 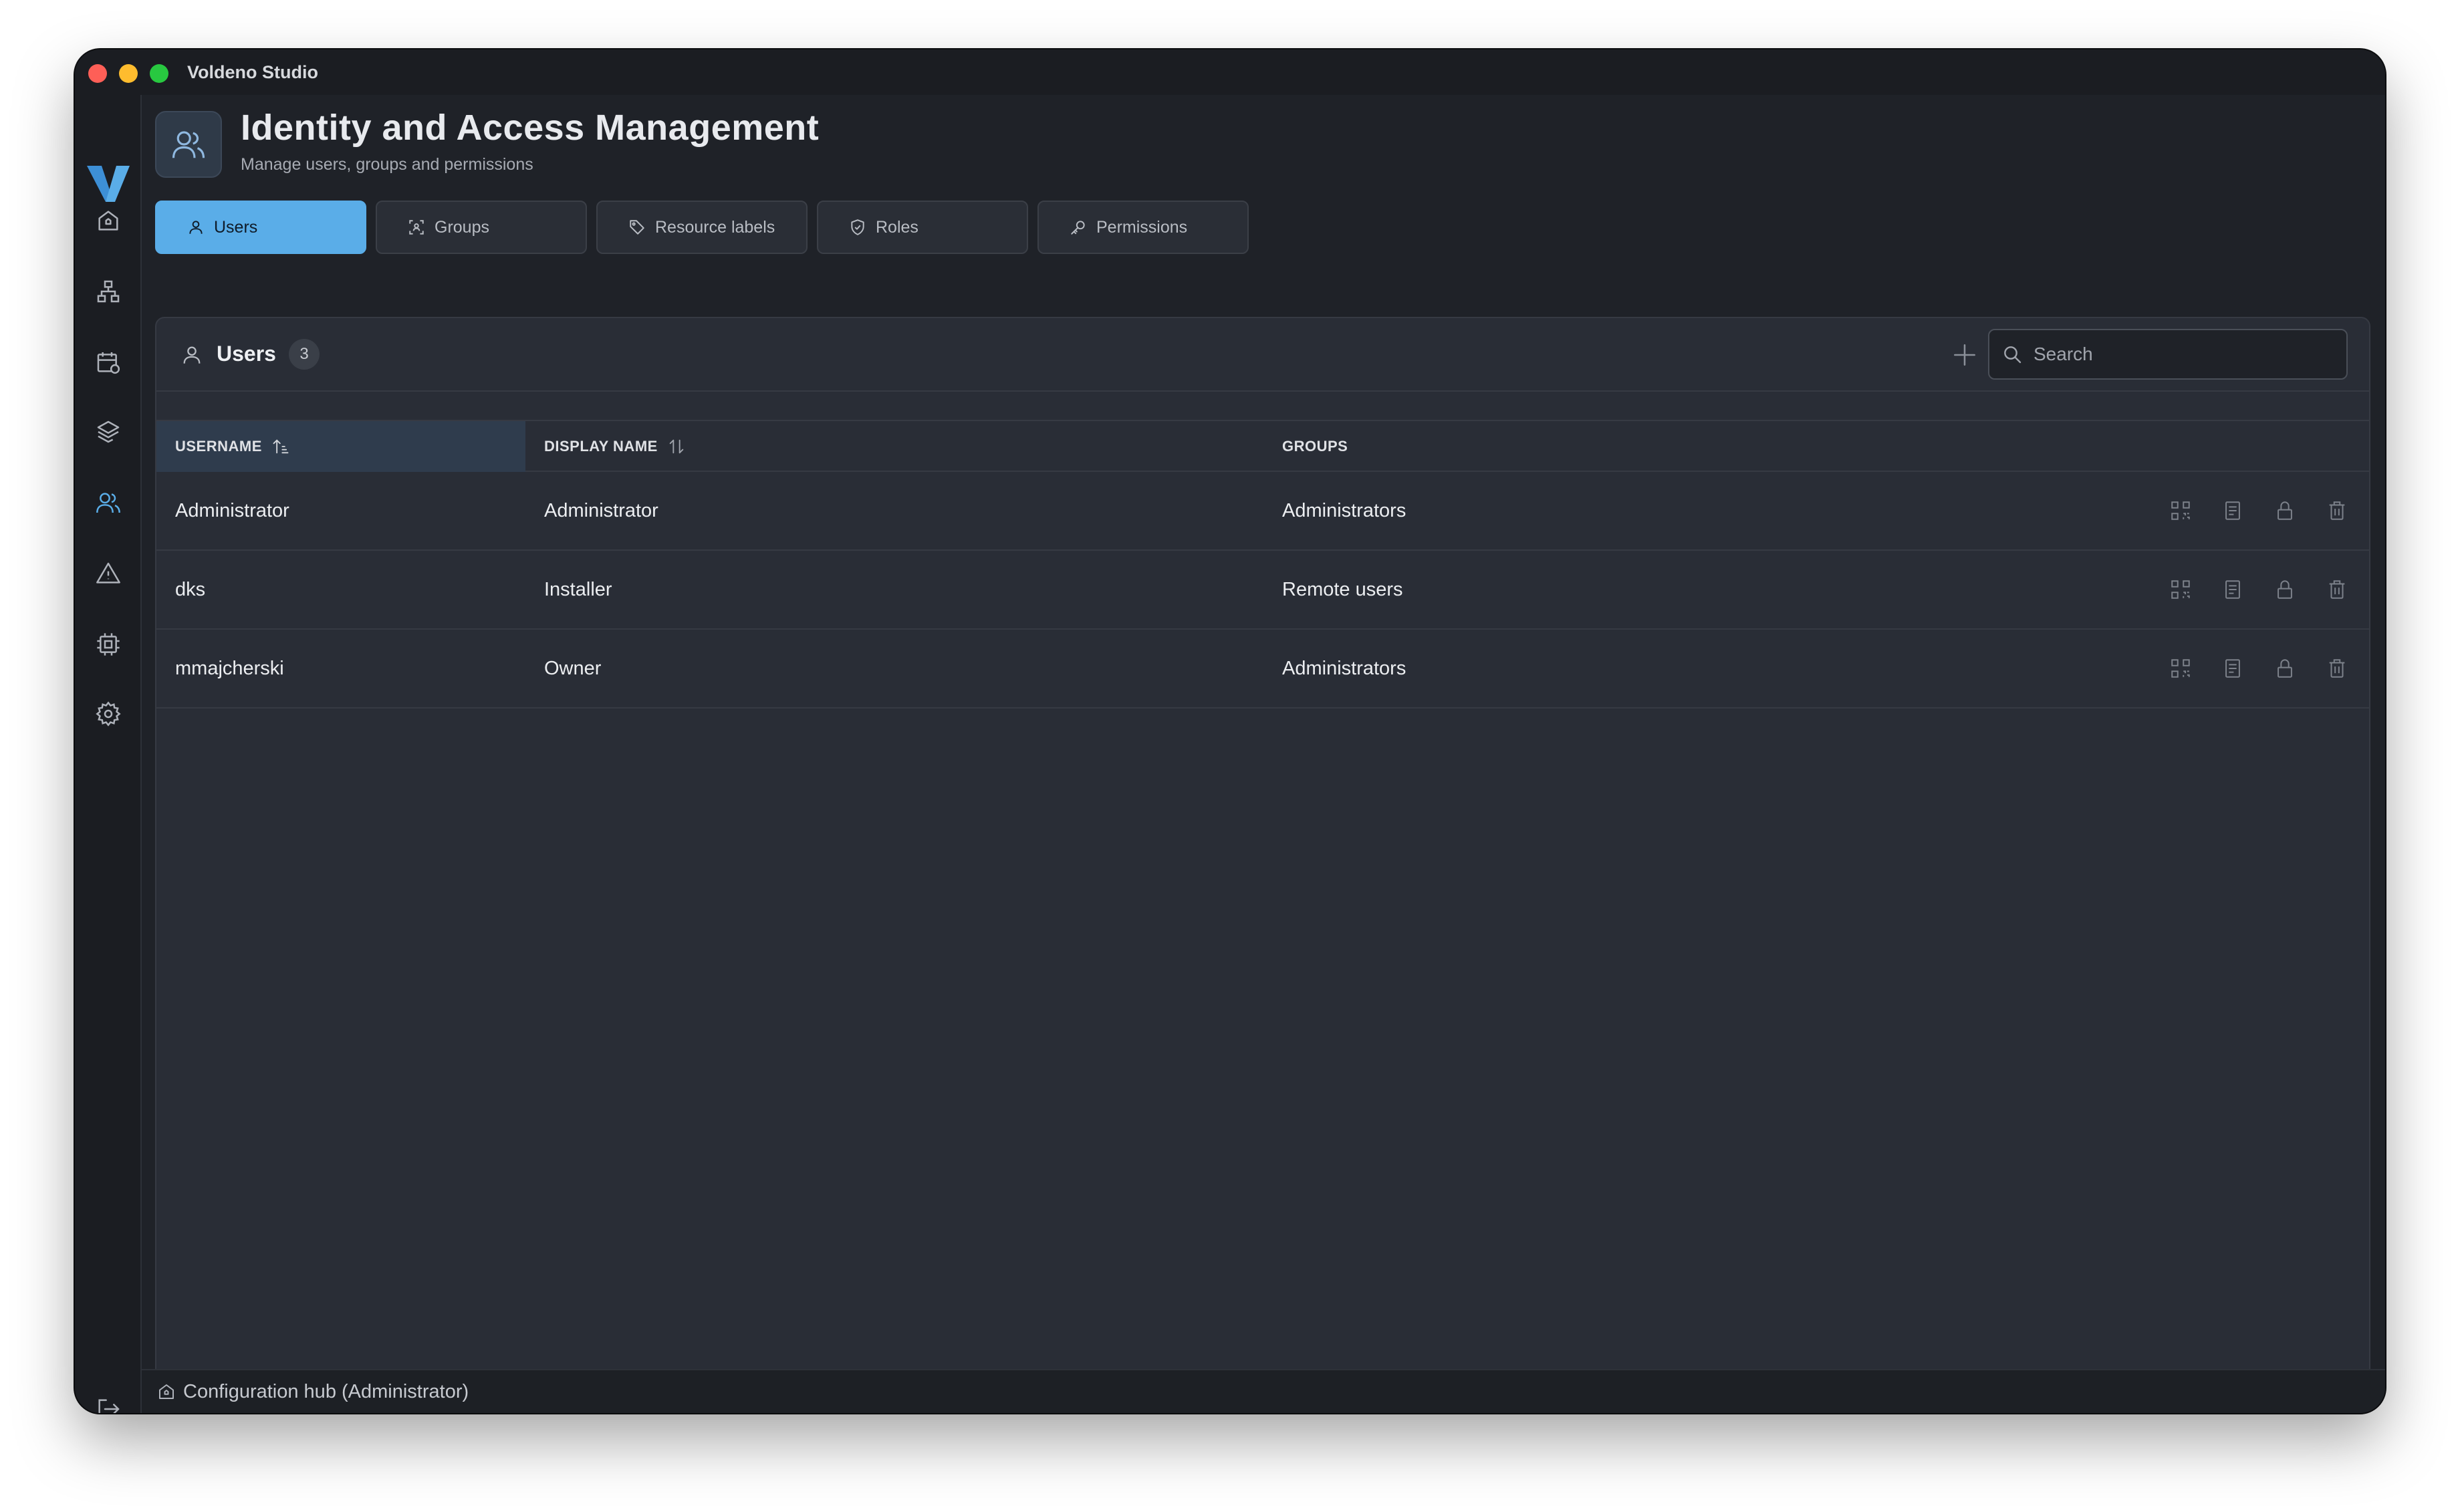 What do you see at coordinates (462, 227) in the screenshot?
I see `tab-label: Groups` at bounding box center [462, 227].